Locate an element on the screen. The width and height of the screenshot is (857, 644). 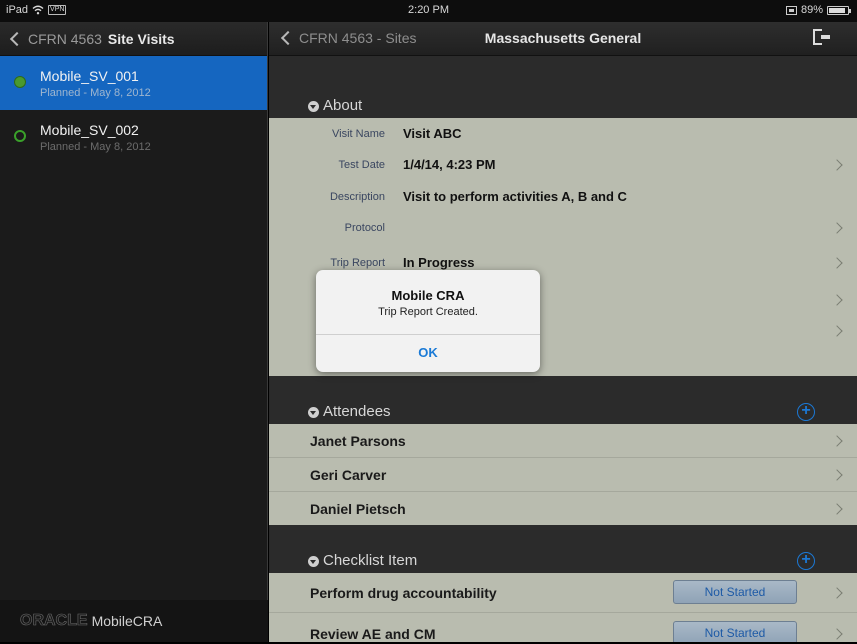
back-chevron-icon is located at coordinates (17, 38).